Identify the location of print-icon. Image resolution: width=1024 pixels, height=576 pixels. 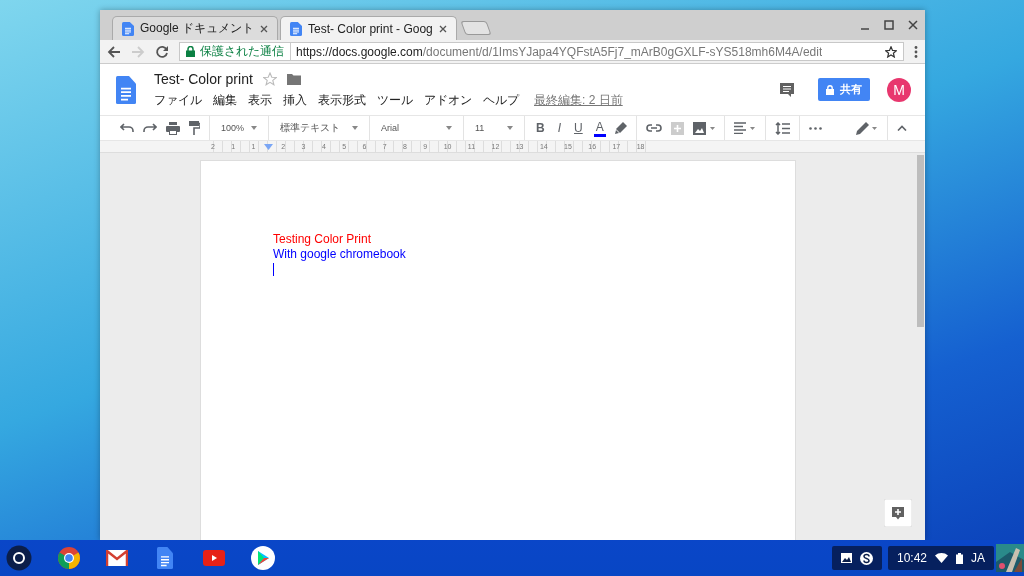
(173, 128).